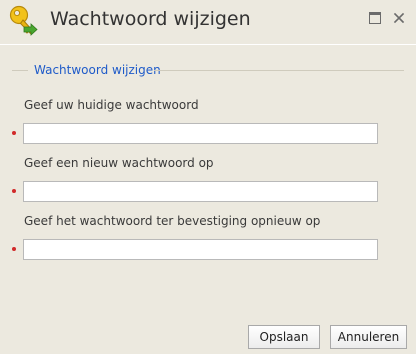 Image resolution: width=416 pixels, height=354 pixels. What do you see at coordinates (200, 133) in the screenshot?
I see `current-password-field` at bounding box center [200, 133].